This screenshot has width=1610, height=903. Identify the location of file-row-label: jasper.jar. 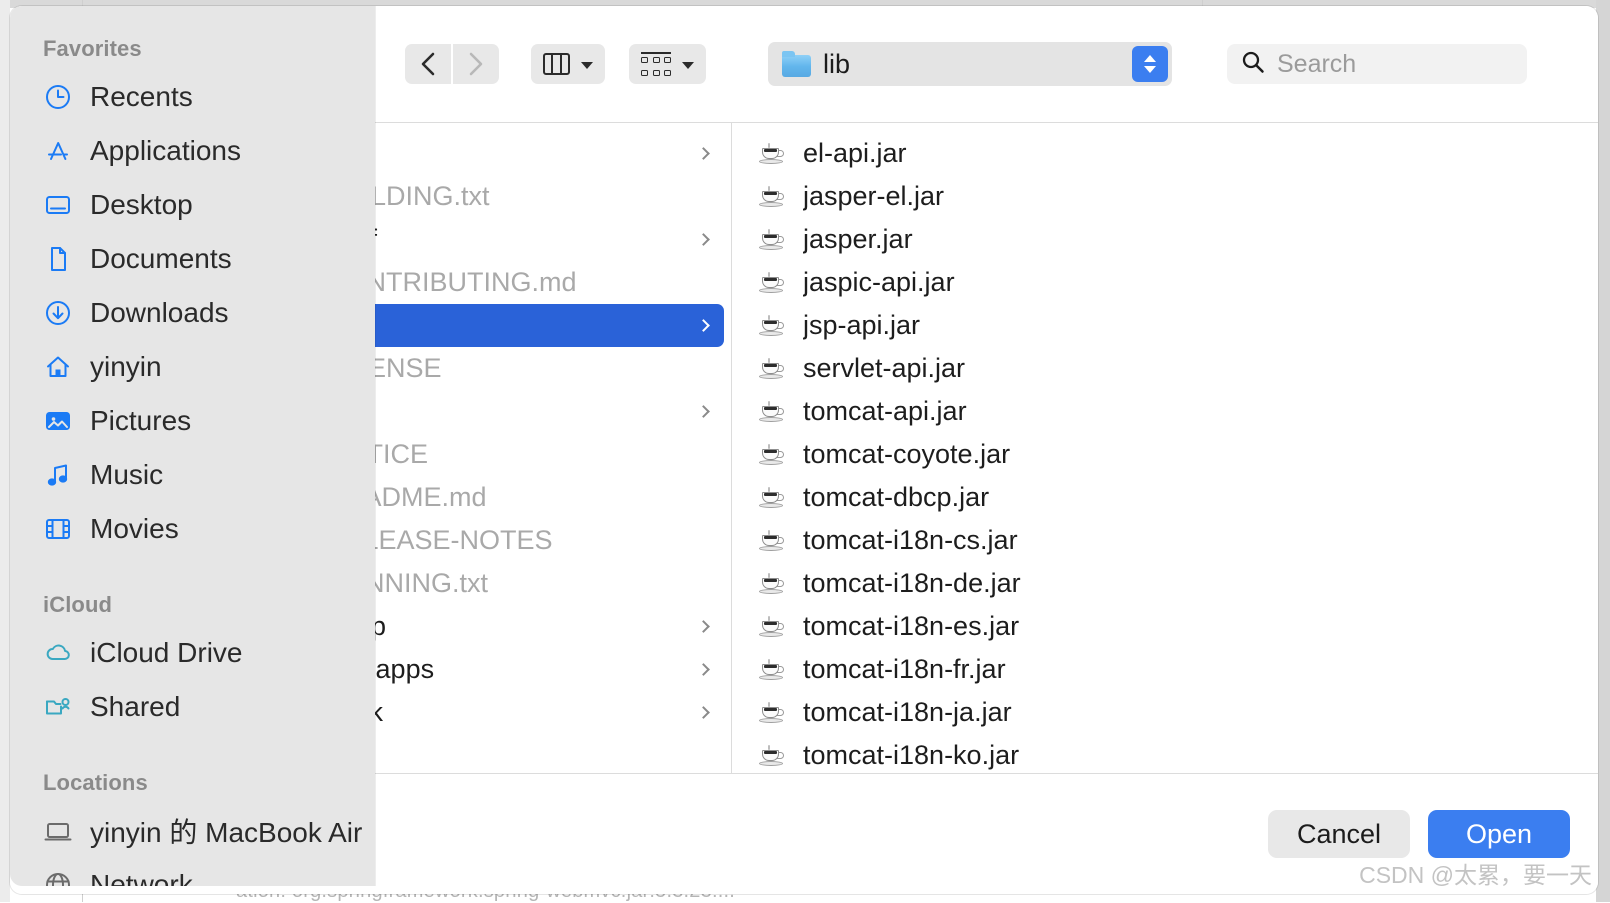
(858, 239).